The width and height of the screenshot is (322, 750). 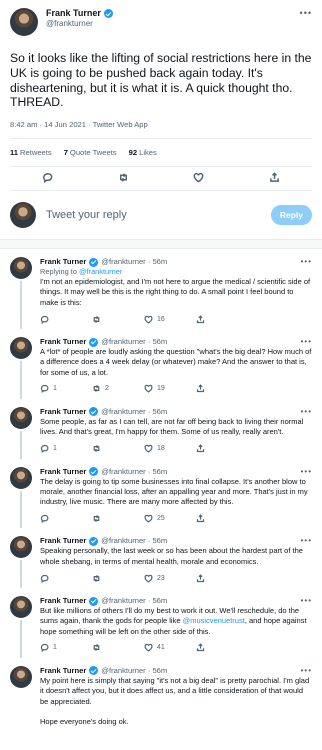 What do you see at coordinates (118, 388) in the screenshot?
I see `retweet-action: 2` at bounding box center [118, 388].